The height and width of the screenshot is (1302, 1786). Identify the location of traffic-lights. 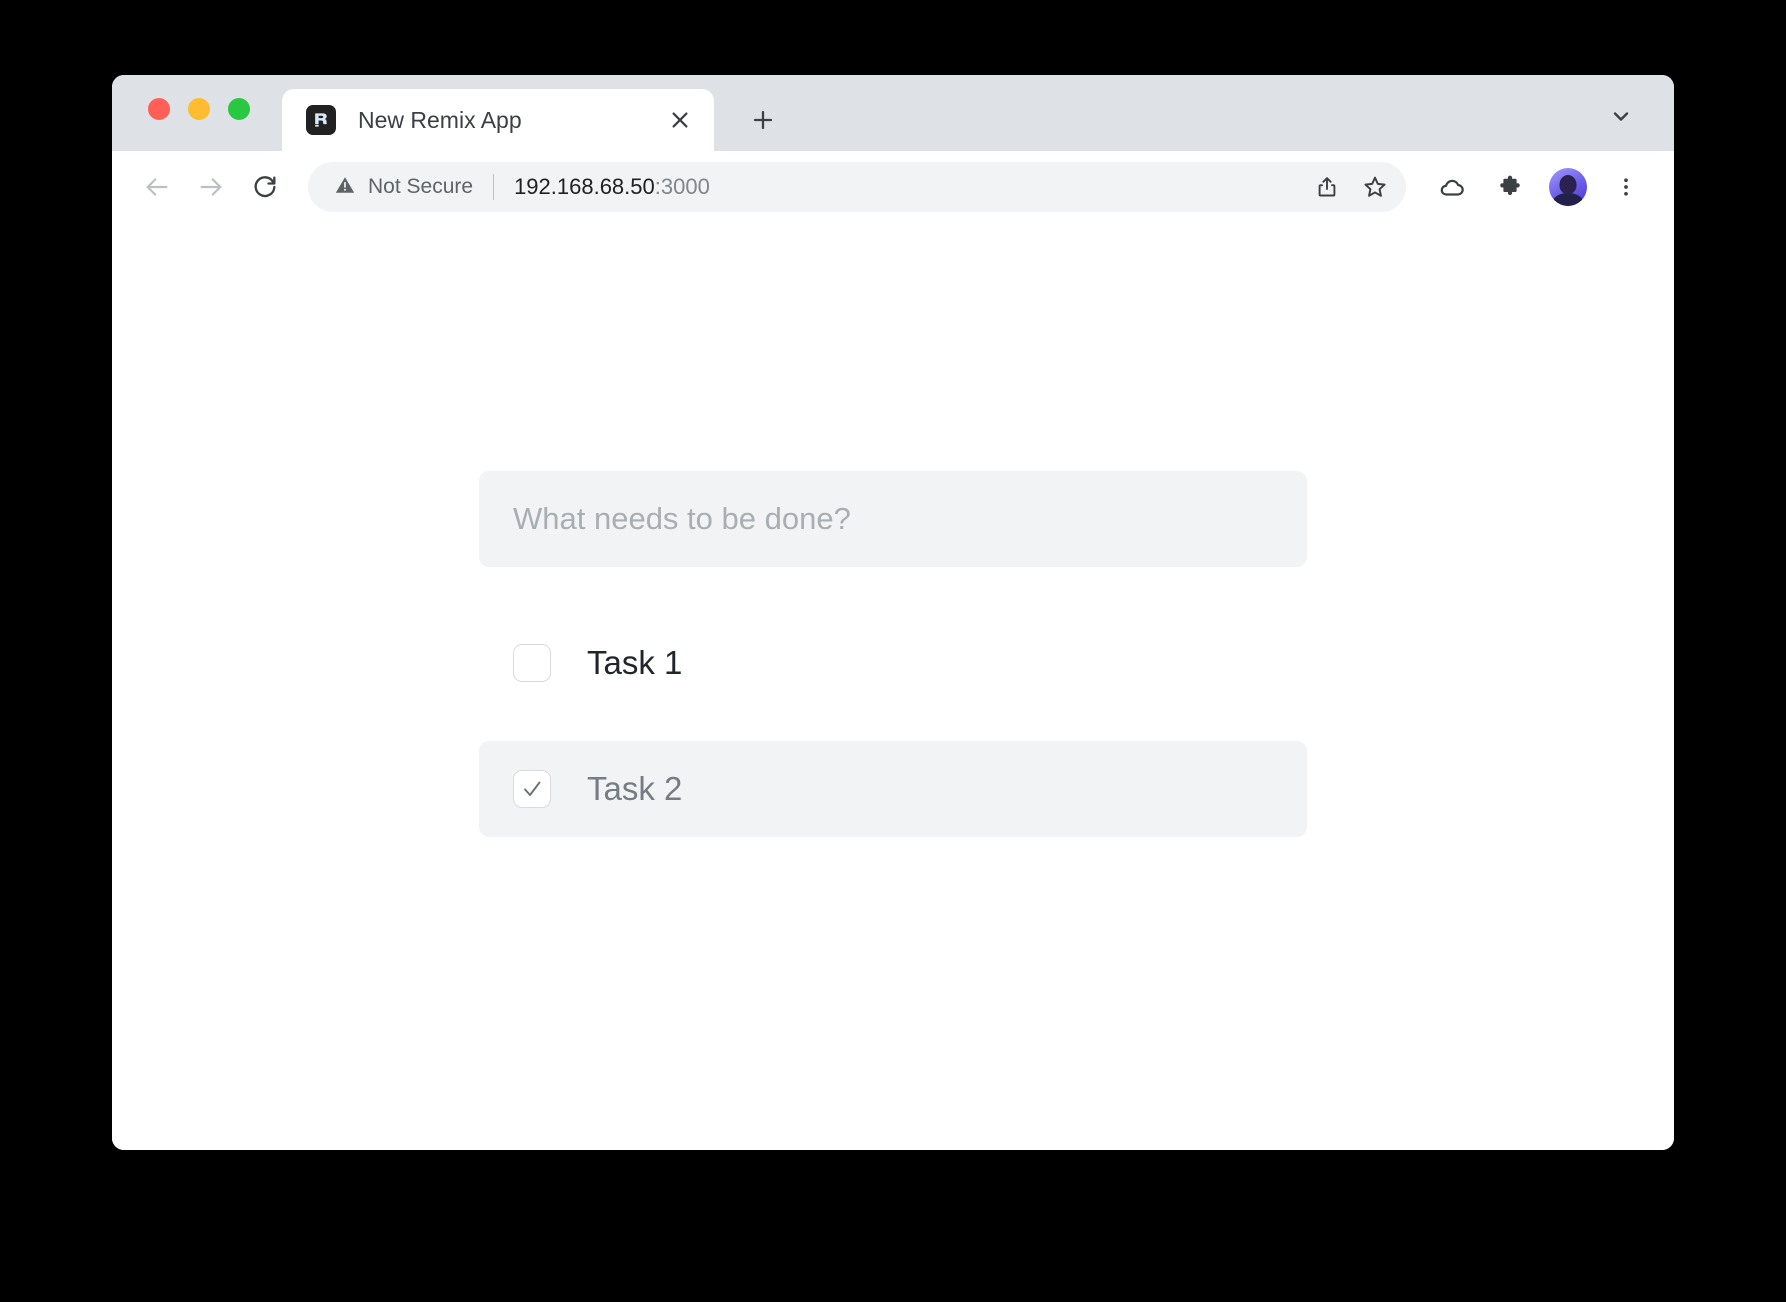
(199, 109).